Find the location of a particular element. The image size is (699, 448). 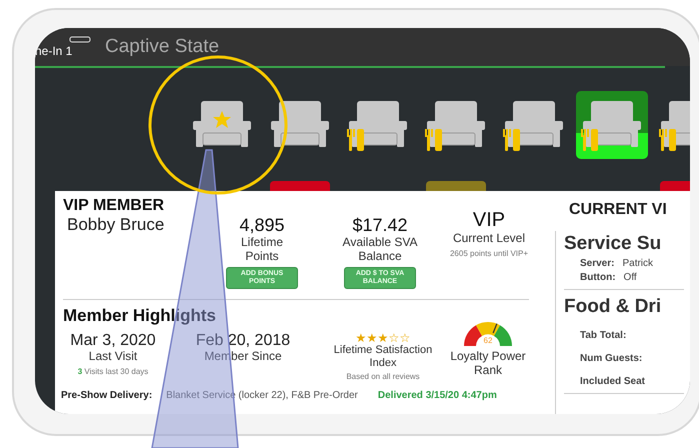

member-tier-heading: VIP MEMBER is located at coordinates (114, 206).